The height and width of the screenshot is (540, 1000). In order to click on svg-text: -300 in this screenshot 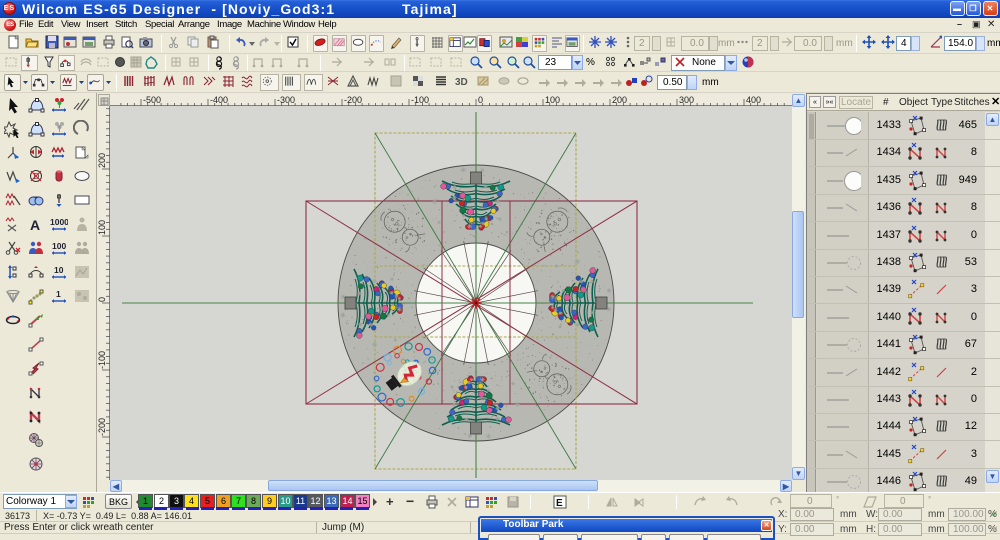, I will do `click(286, 100)`.